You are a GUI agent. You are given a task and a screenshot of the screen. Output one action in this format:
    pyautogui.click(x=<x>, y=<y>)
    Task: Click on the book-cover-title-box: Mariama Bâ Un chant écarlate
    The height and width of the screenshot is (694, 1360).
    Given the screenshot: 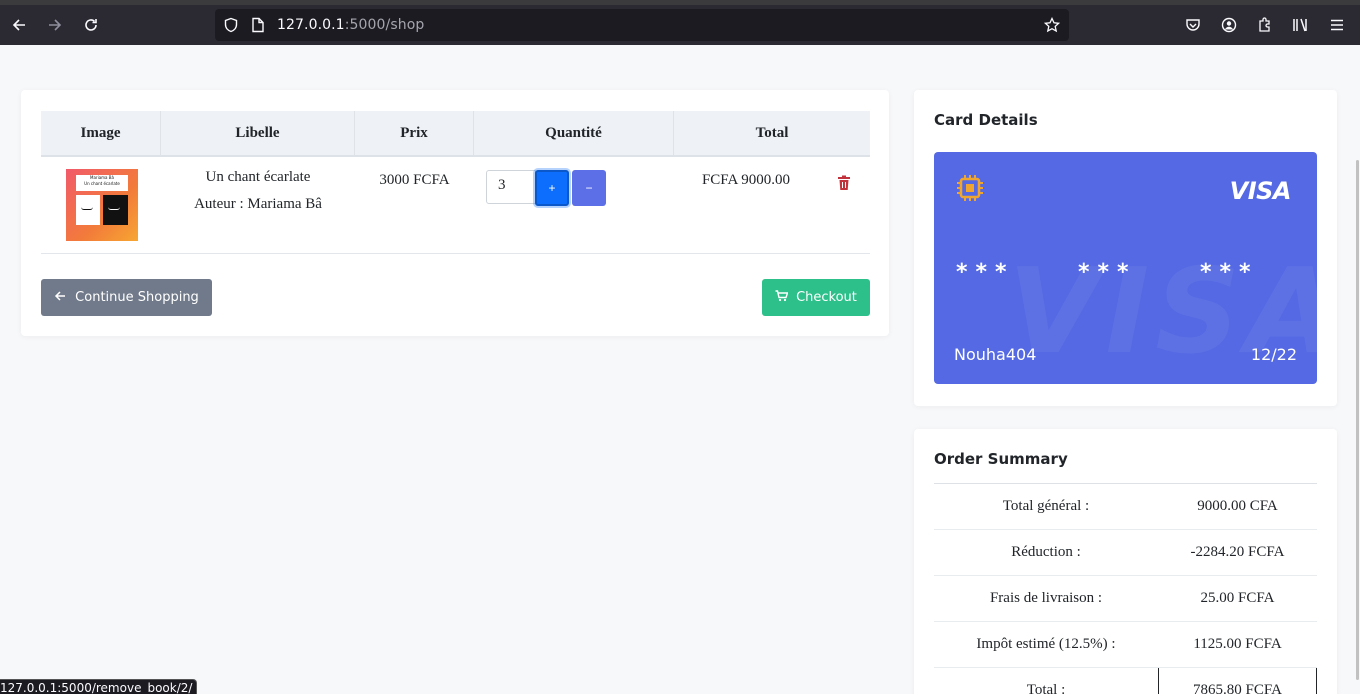 What is the action you would take?
    pyautogui.click(x=102, y=183)
    